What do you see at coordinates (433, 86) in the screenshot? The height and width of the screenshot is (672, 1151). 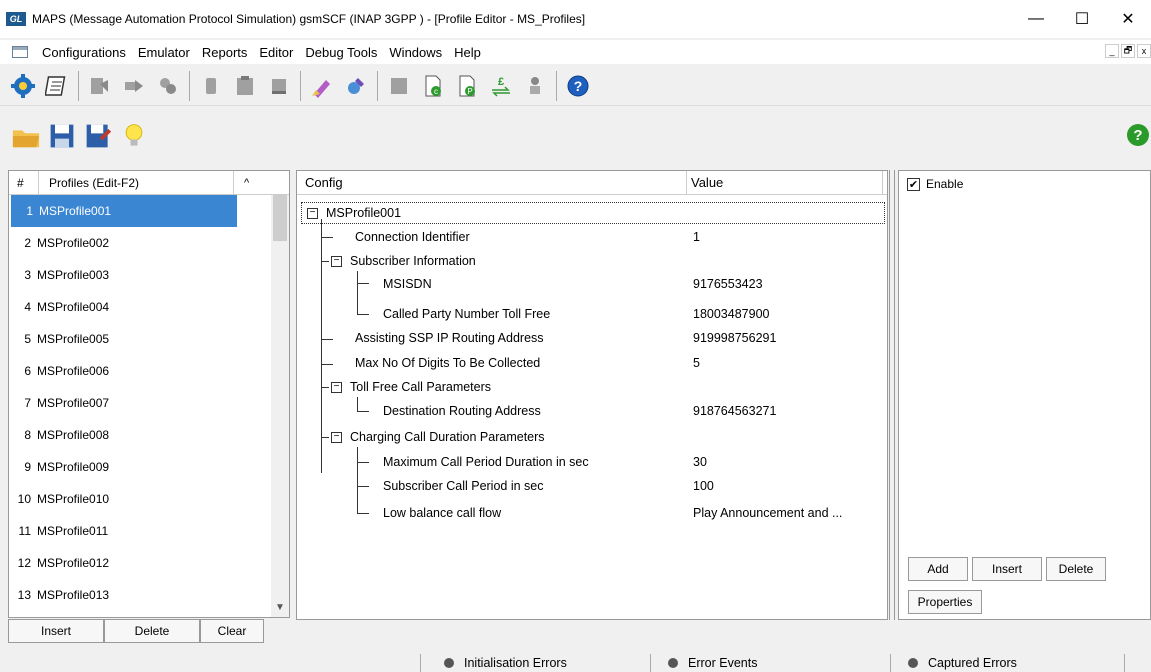 I see `capture-file-icon: c` at bounding box center [433, 86].